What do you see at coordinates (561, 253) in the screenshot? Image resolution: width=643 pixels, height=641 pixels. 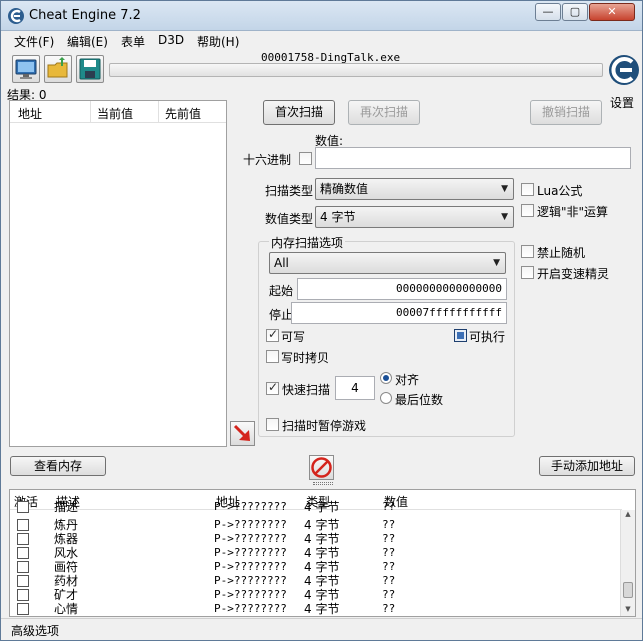 I see `no-random-label: 禁止随机` at bounding box center [561, 253].